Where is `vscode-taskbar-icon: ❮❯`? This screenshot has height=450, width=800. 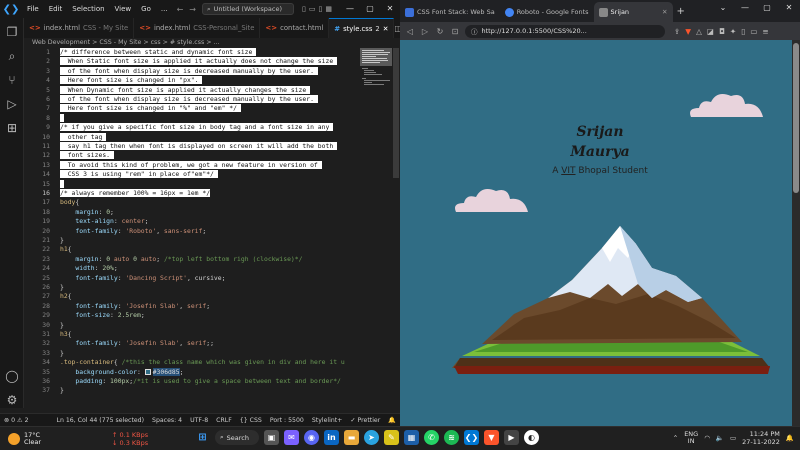
vscode-taskbar-icon: ❮❯ is located at coordinates (471, 437).